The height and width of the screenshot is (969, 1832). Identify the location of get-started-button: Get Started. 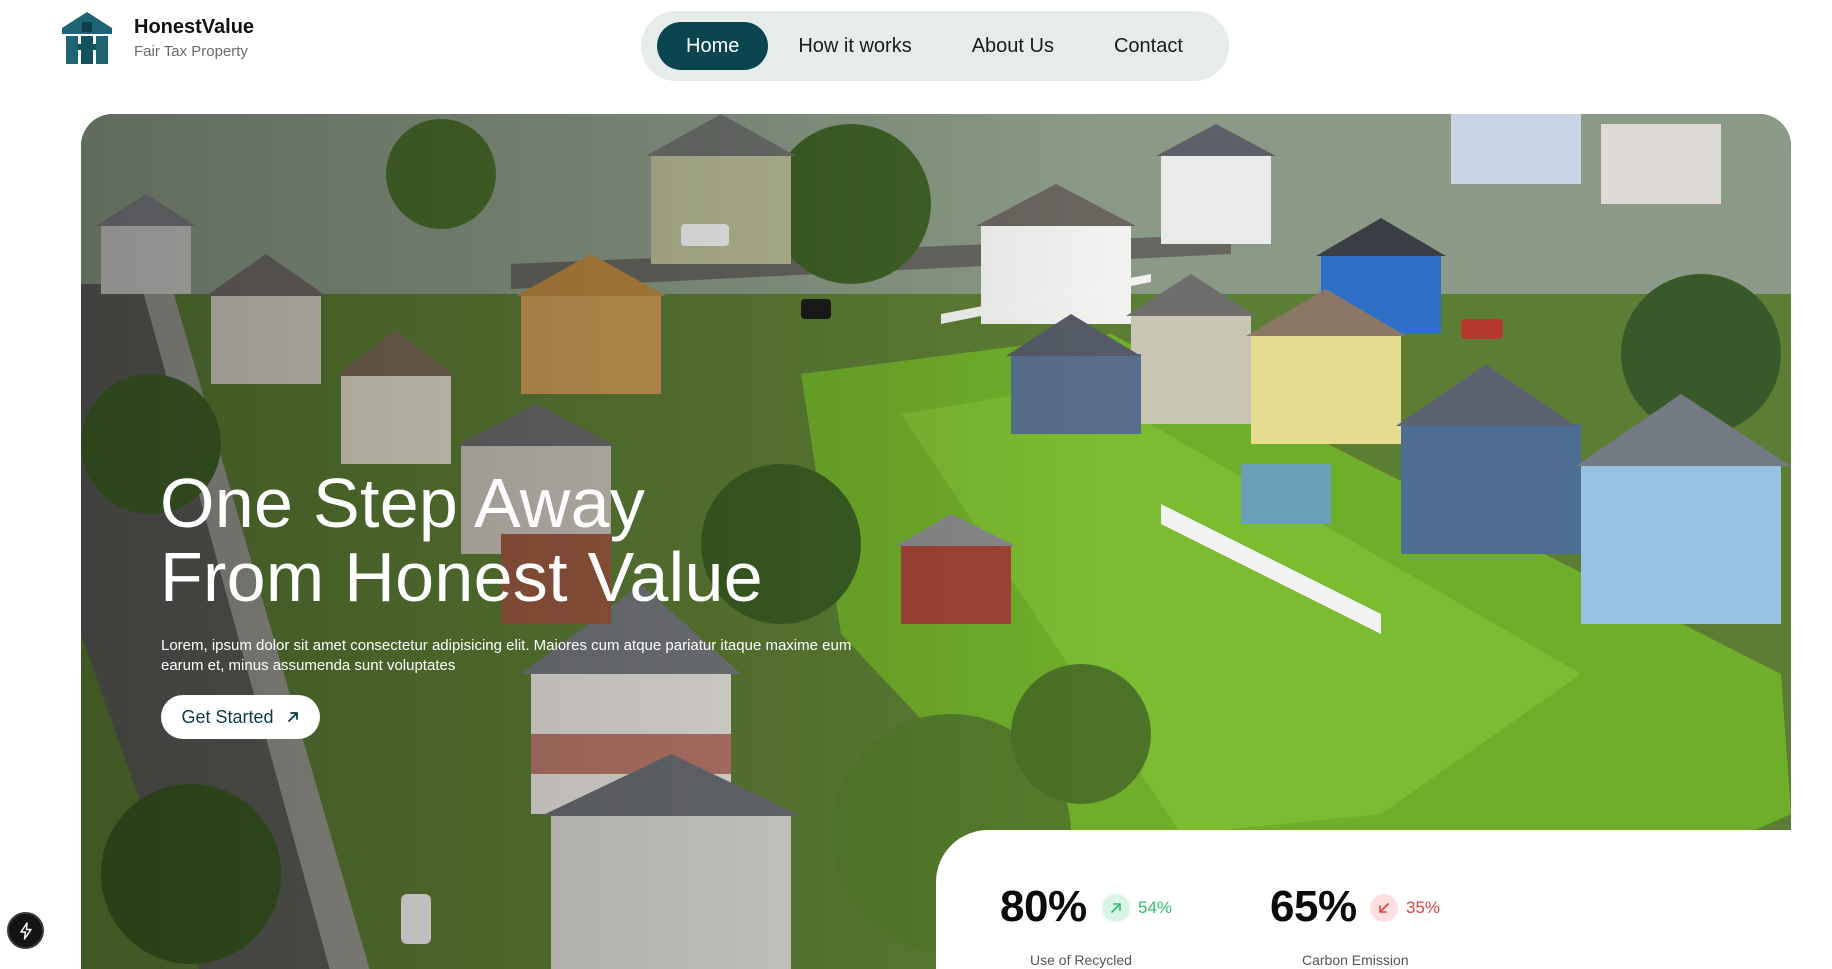
(240, 717).